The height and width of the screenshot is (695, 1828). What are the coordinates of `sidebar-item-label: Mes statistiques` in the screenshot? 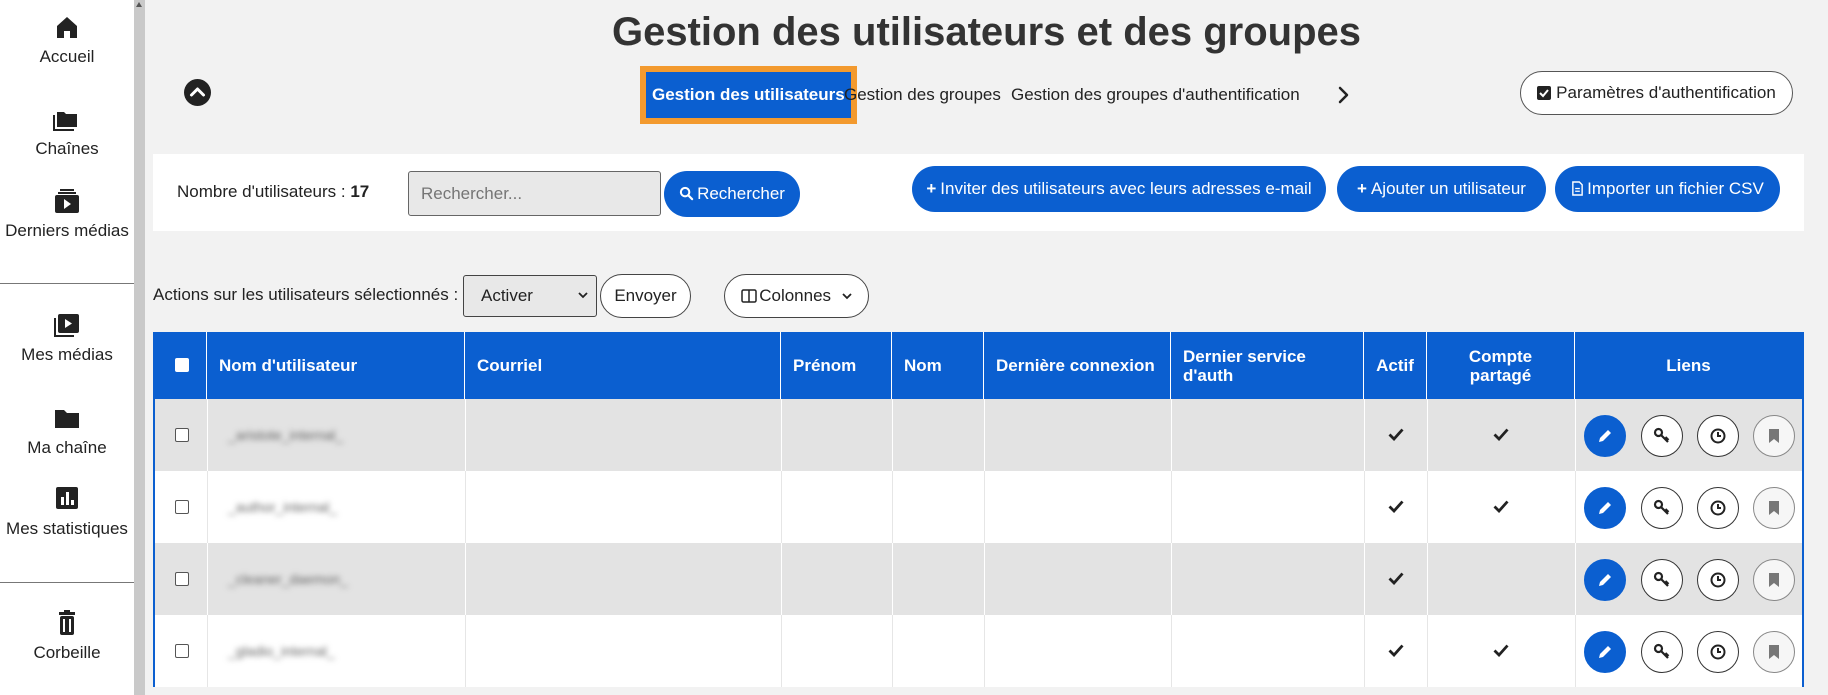 It's located at (67, 528).